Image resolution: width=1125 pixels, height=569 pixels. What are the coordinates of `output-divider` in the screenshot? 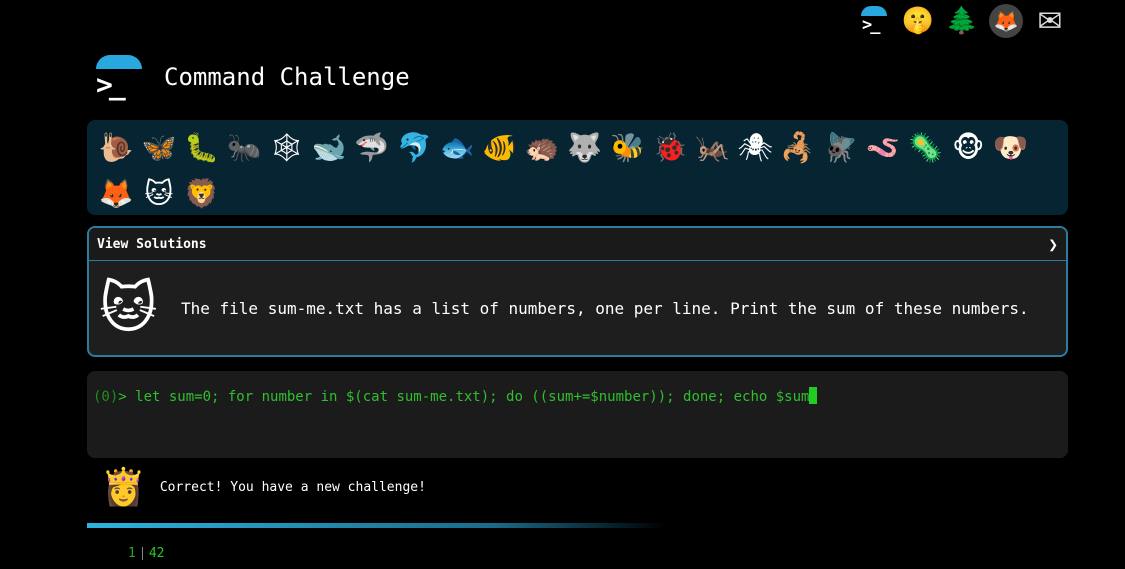 It's located at (142, 553).